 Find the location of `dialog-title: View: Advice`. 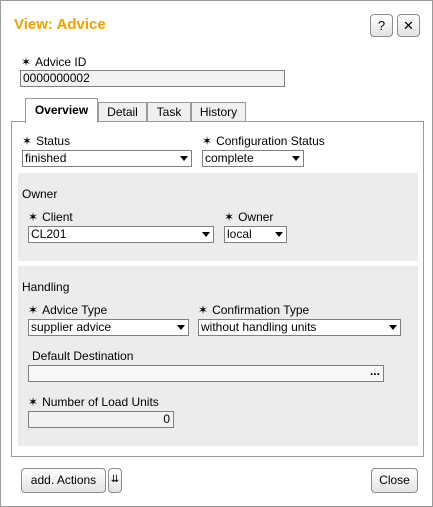

dialog-title: View: Advice is located at coordinates (60, 24).